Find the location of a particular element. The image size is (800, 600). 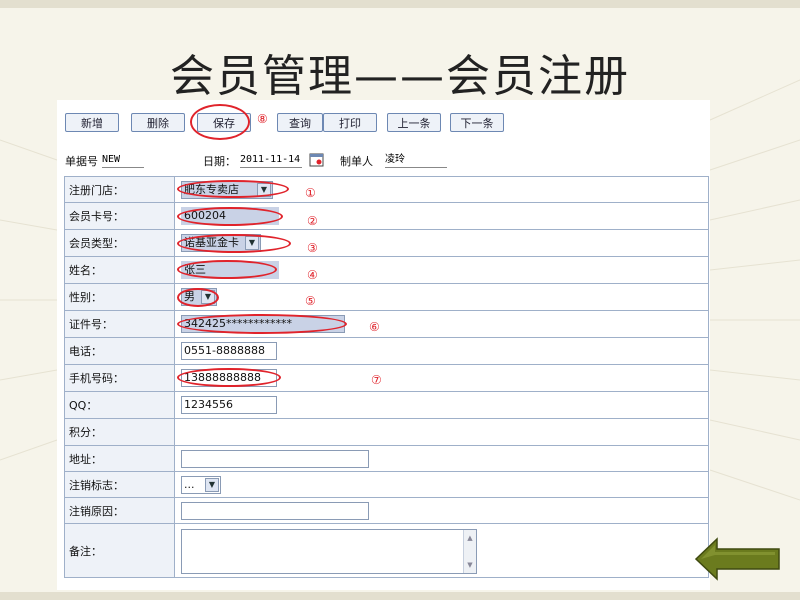

member-type-label: 会员类型： is located at coordinates (120, 243).